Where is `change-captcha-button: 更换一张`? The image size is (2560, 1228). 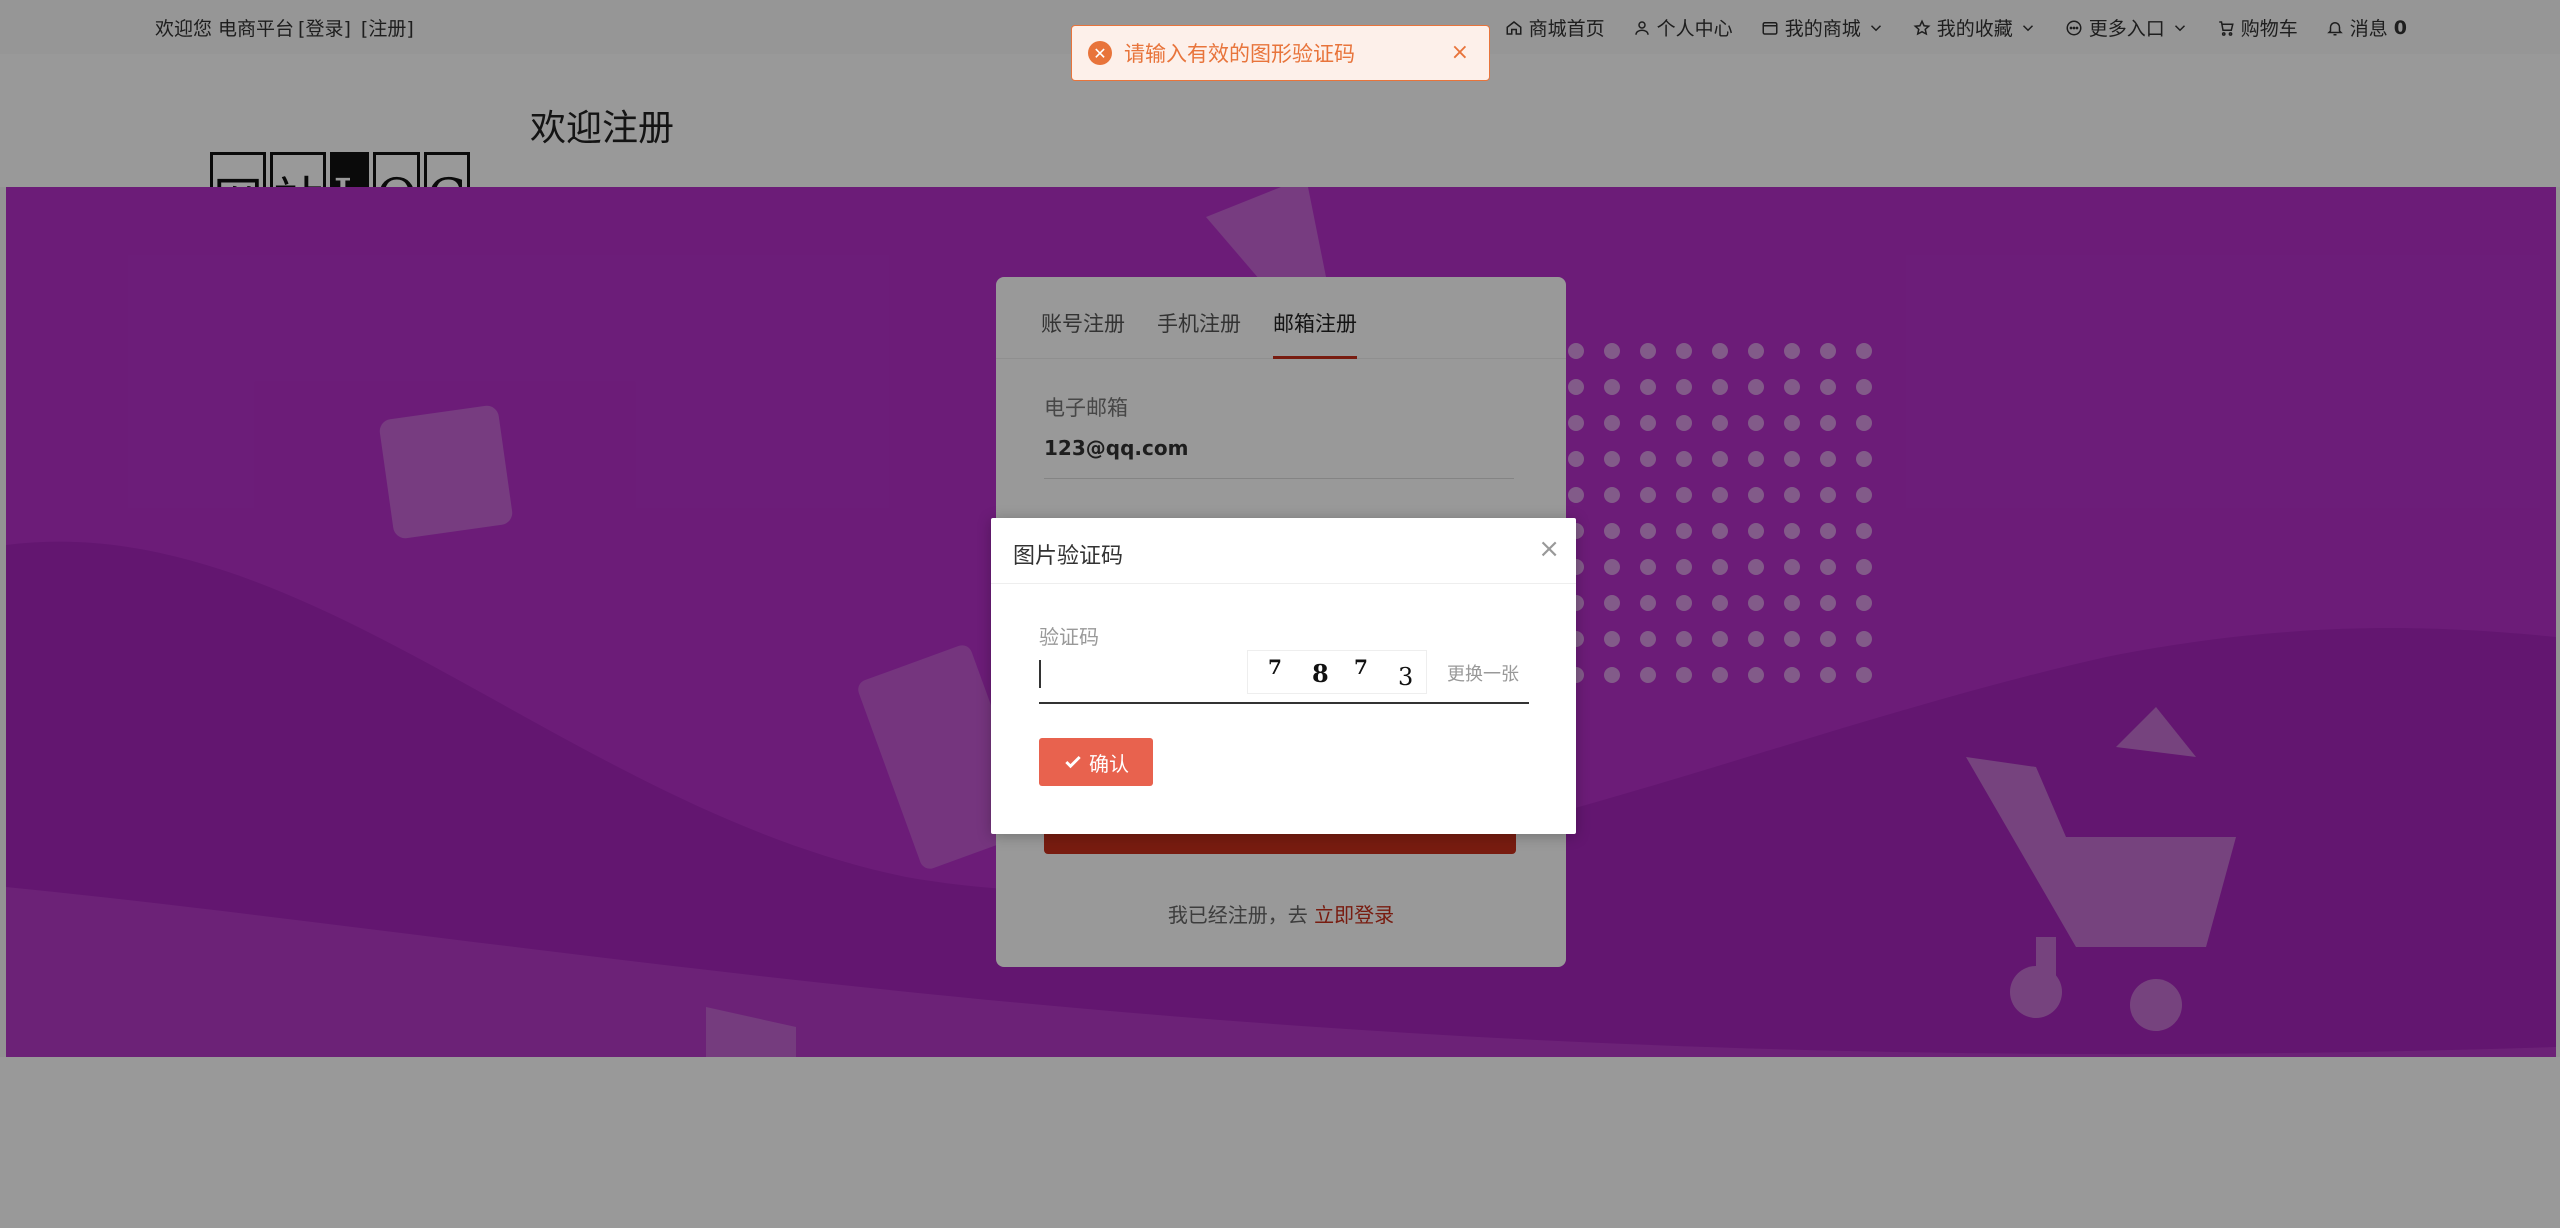
change-captcha-button: 更换一张 is located at coordinates (1483, 673).